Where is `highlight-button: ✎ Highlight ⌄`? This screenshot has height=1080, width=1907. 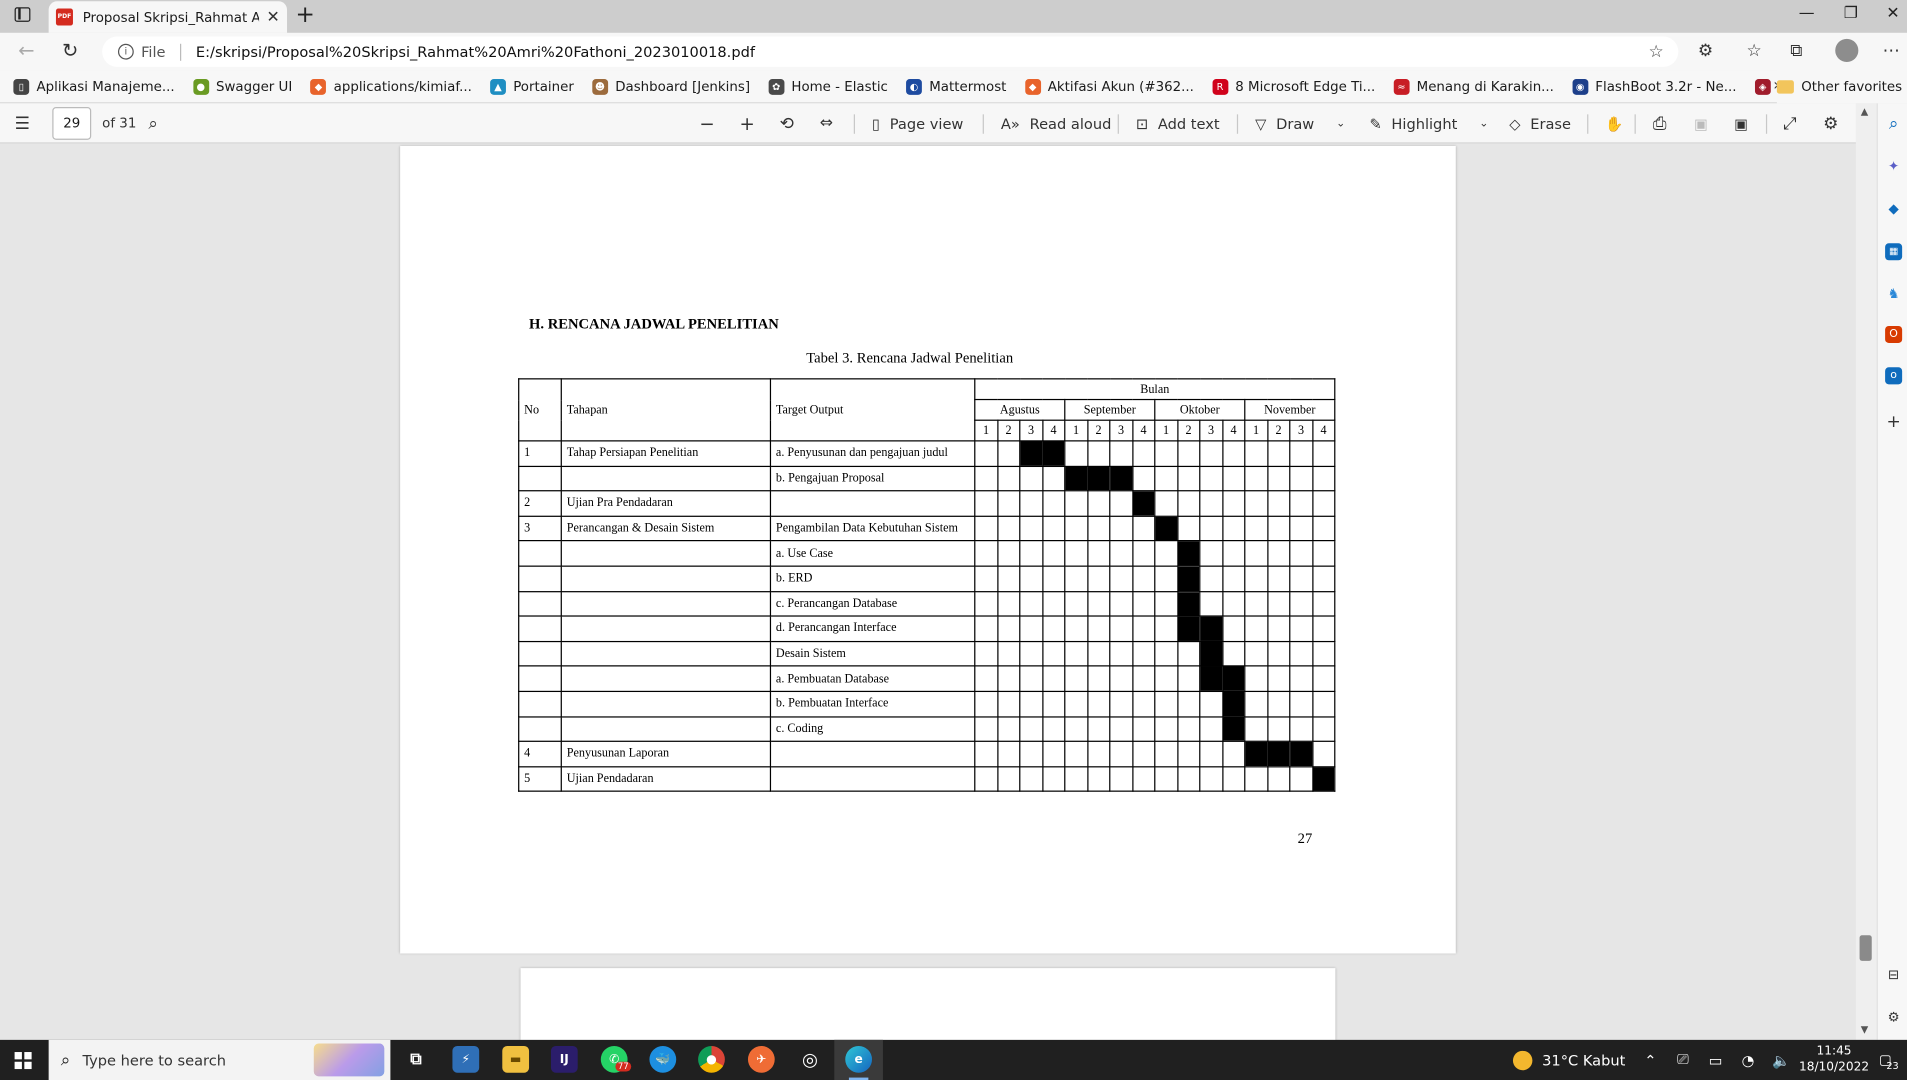 highlight-button: ✎ Highlight ⌄ is located at coordinates (1428, 123).